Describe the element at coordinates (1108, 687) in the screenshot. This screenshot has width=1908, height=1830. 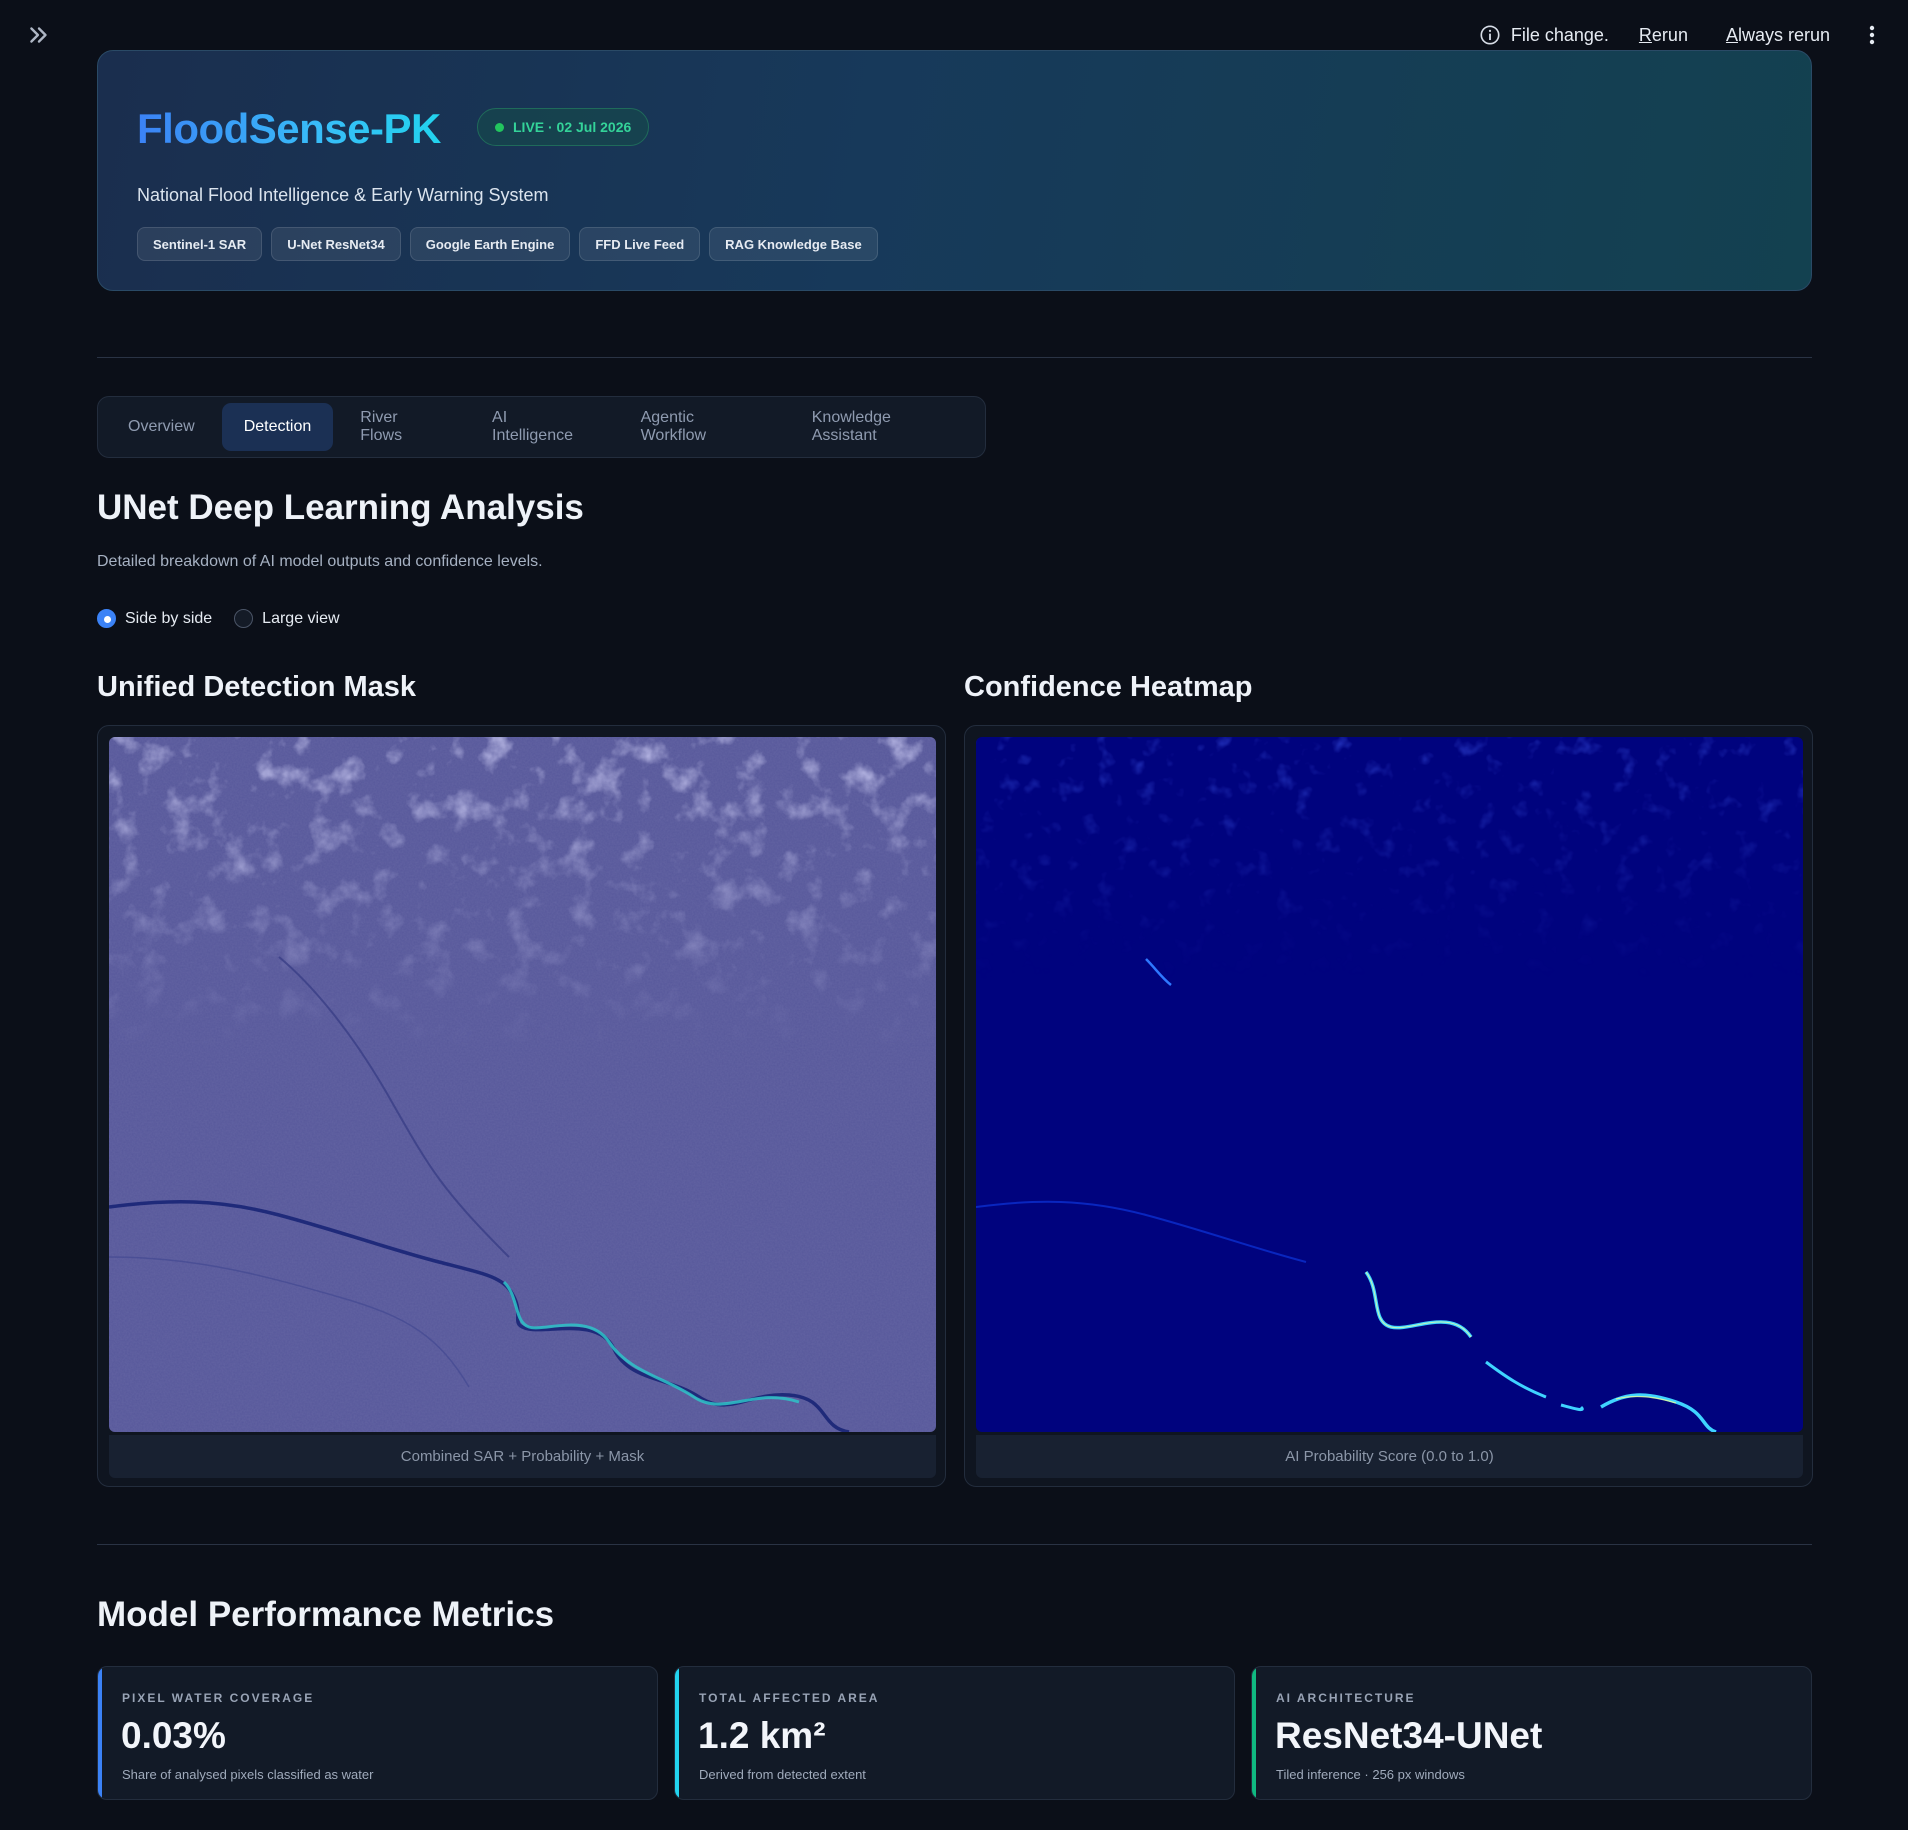
I see `heatmap-panel-title: Confidence Heatmap` at that location.